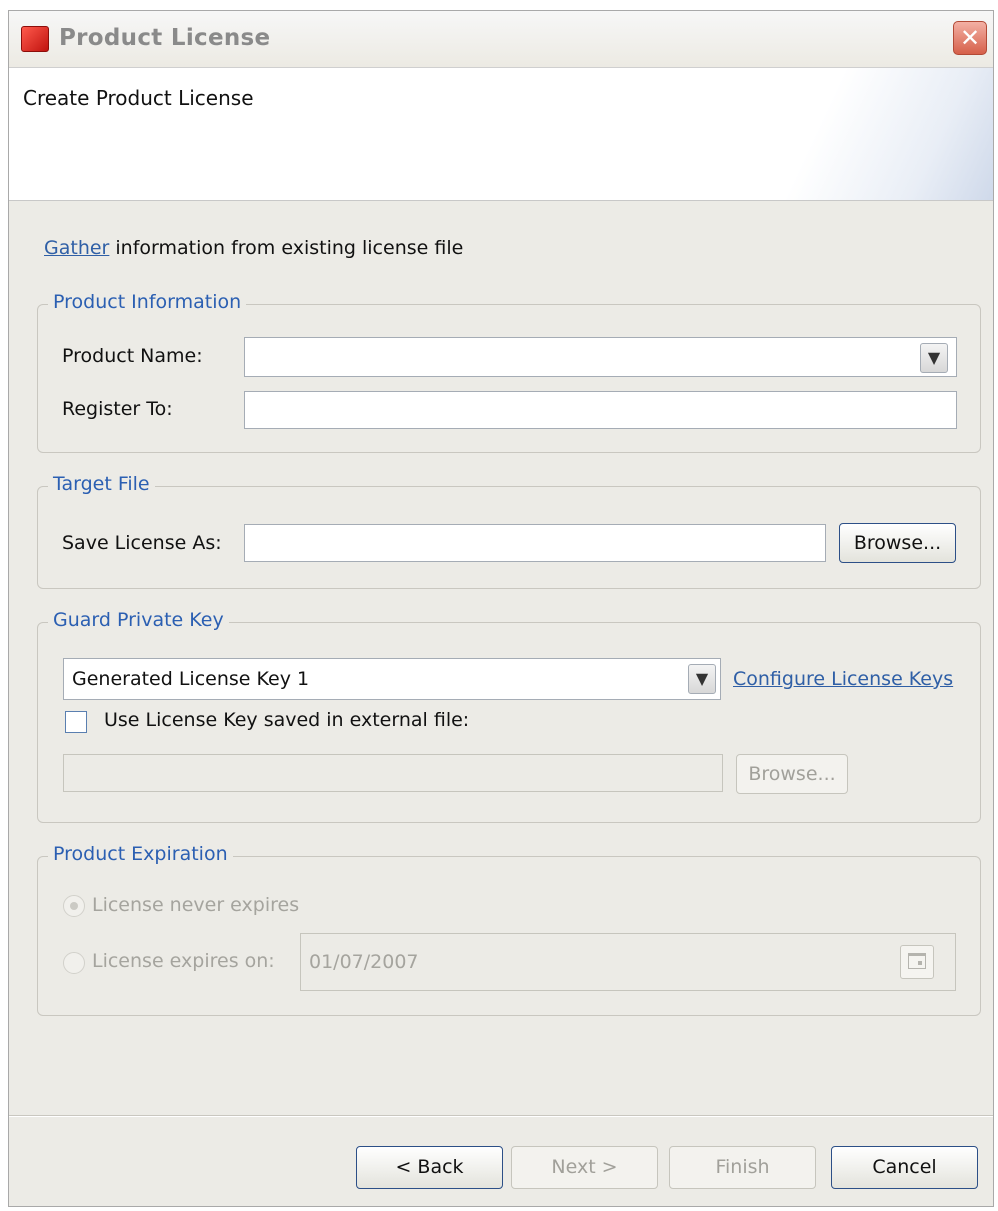 This screenshot has width=998, height=1211. Describe the element at coordinates (501, 1116) in the screenshot. I see `footer-divider` at that location.